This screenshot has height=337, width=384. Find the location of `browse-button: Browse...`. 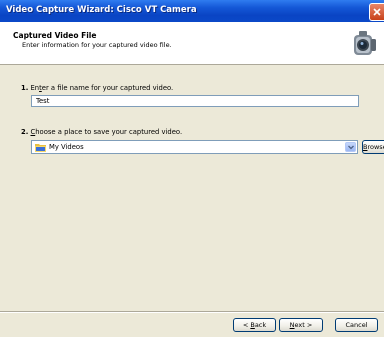

browse-button: Browse... is located at coordinates (373, 147).